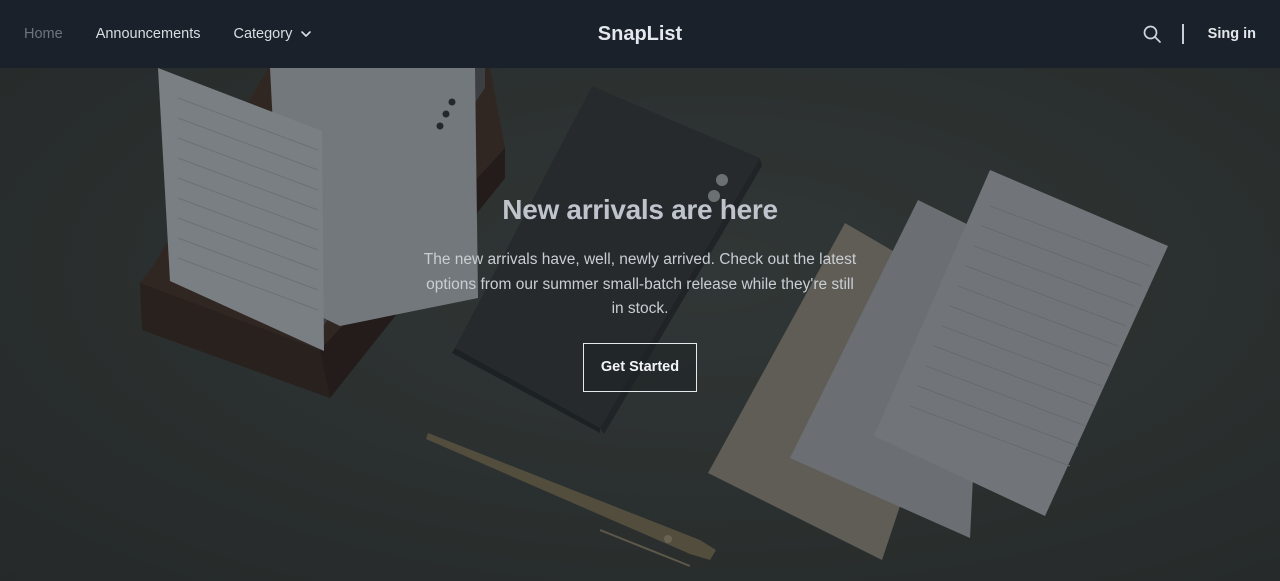  What do you see at coordinates (306, 34) in the screenshot?
I see `chevron-down-icon` at bounding box center [306, 34].